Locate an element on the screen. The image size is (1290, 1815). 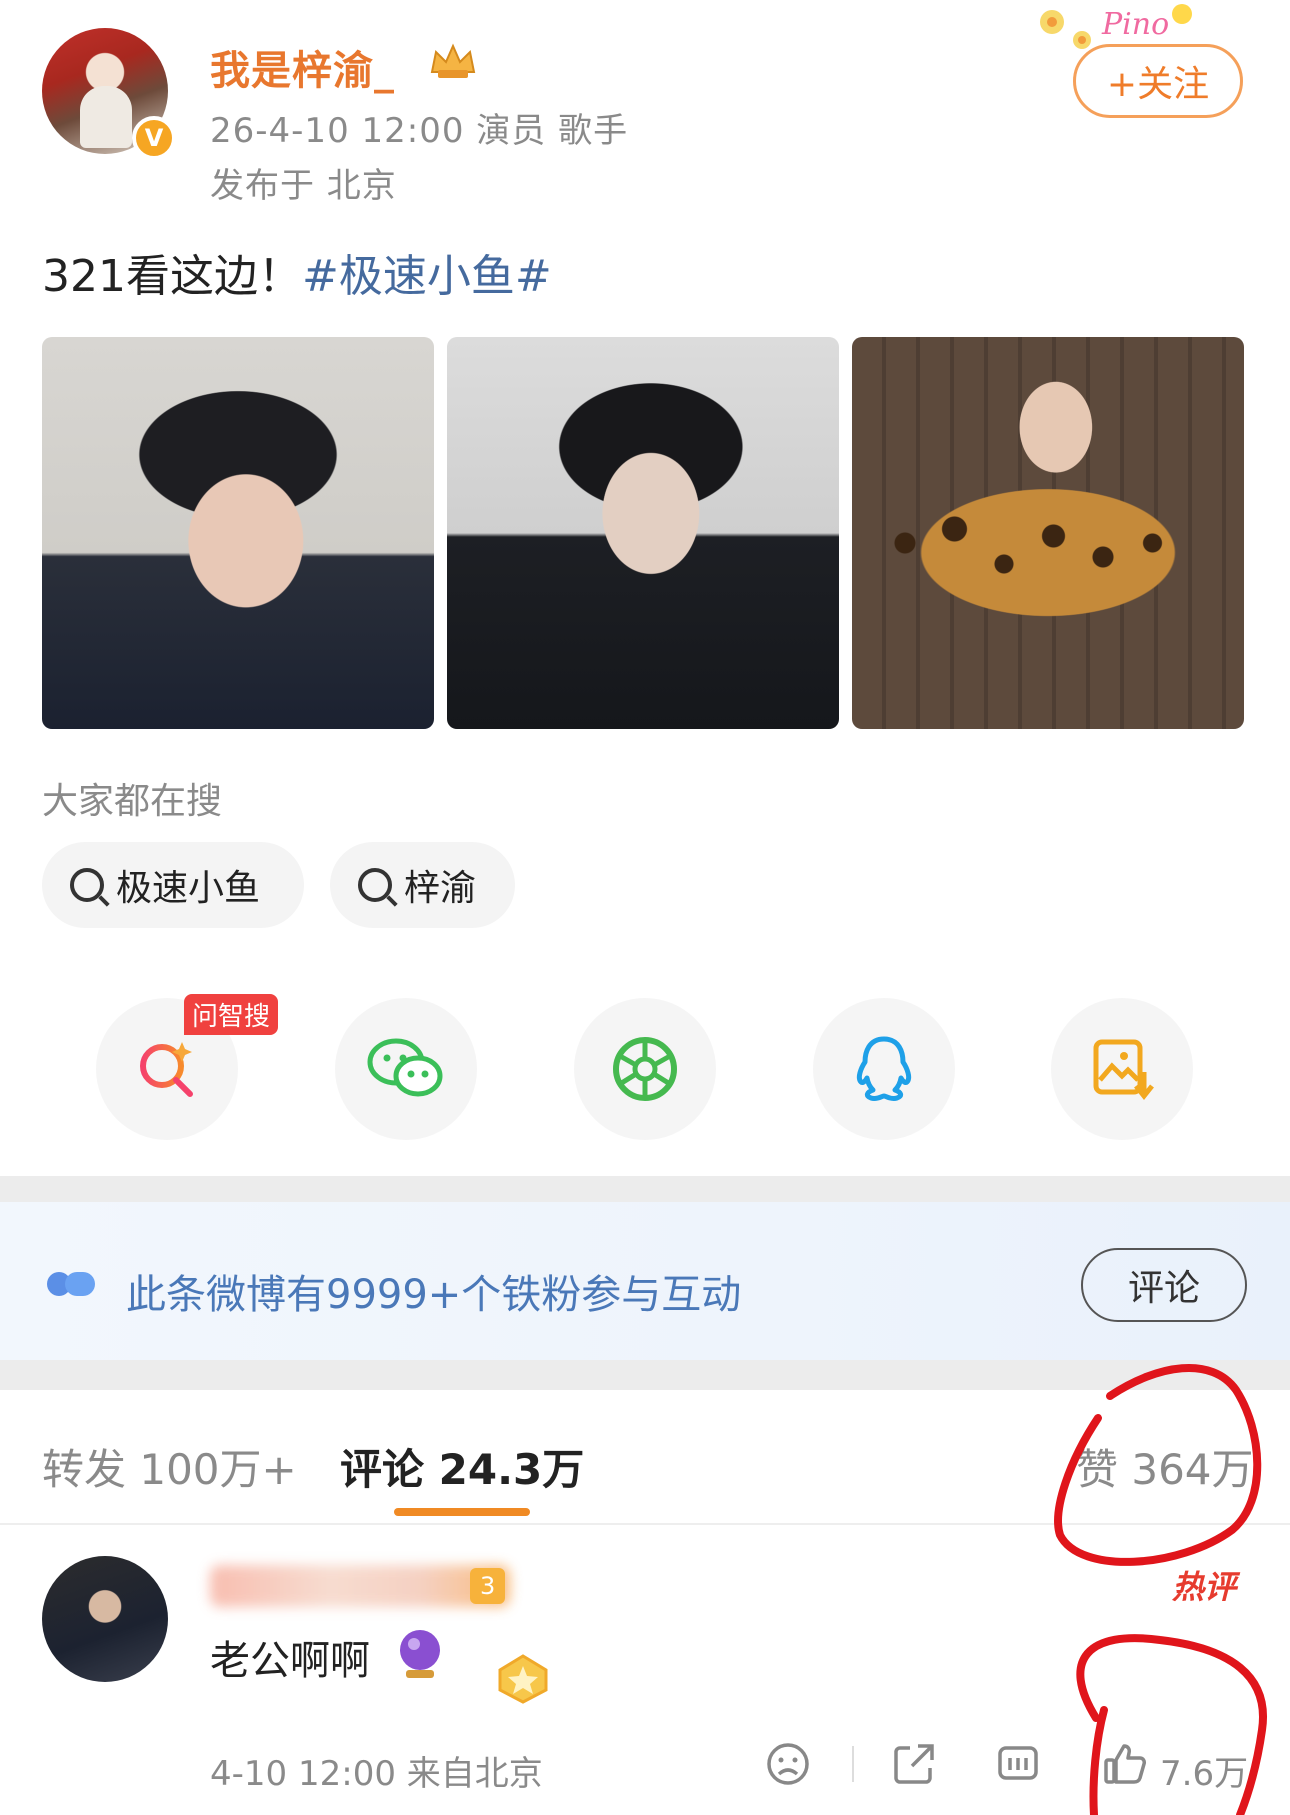
share-moments-button is located at coordinates (645, 1069).